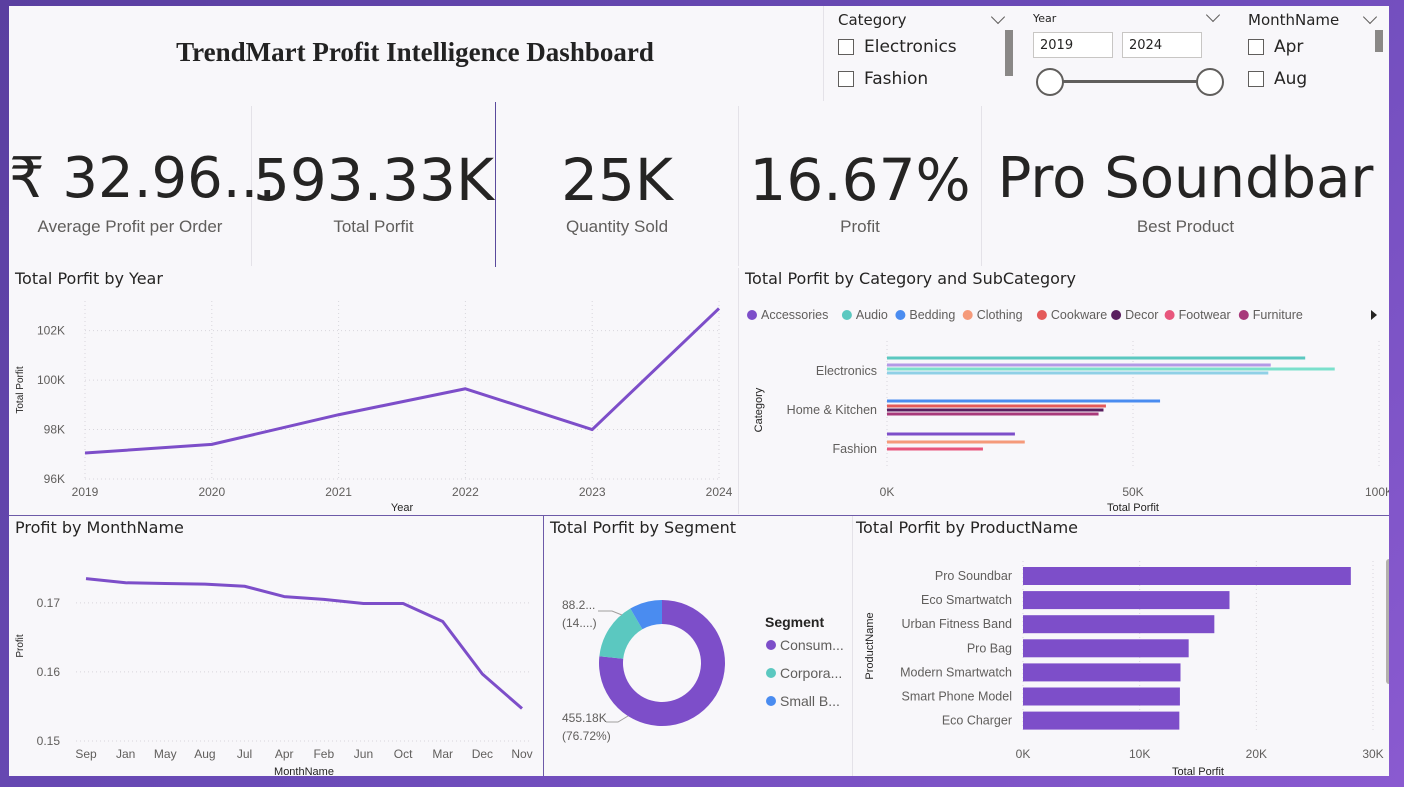  Describe the element at coordinates (402, 507) in the screenshot. I see `x-axis-title: Year` at that location.